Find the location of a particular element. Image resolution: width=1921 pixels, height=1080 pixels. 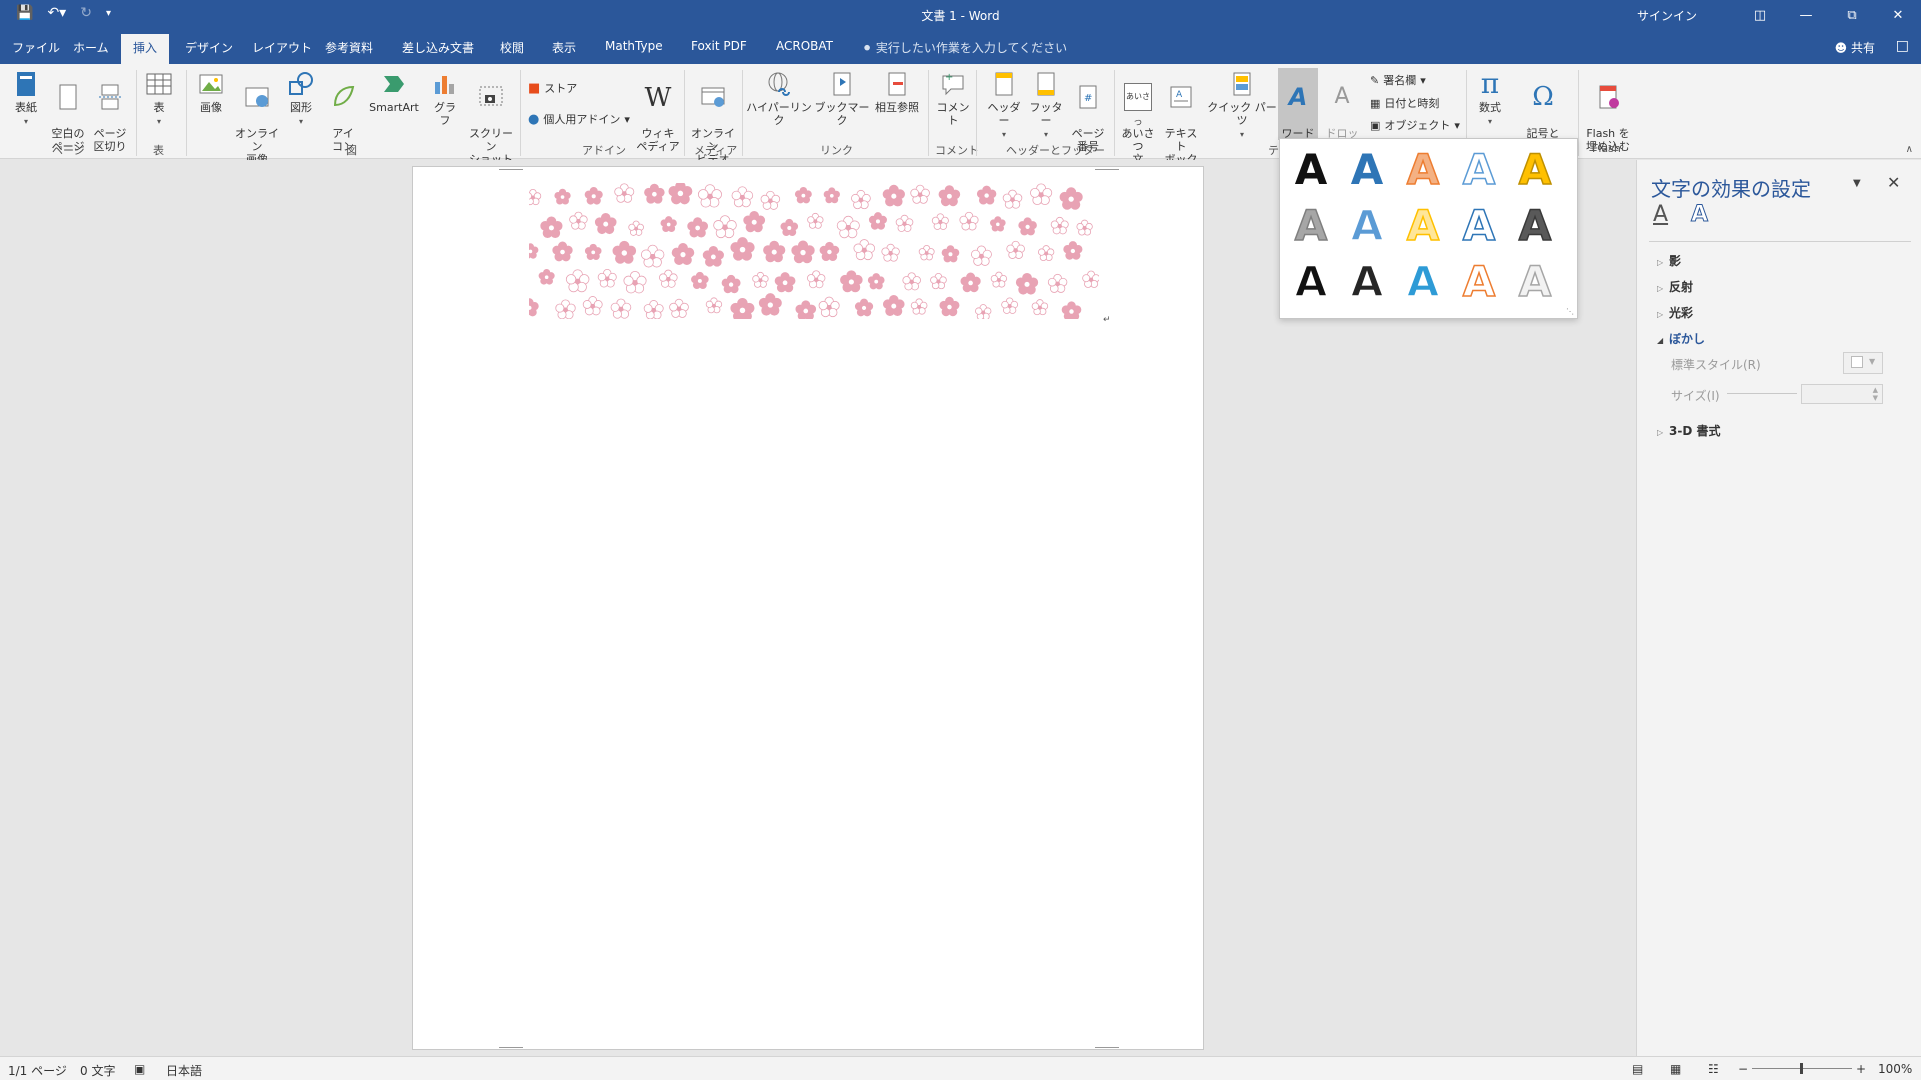

comments-icon: □ is located at coordinates (1902, 46).